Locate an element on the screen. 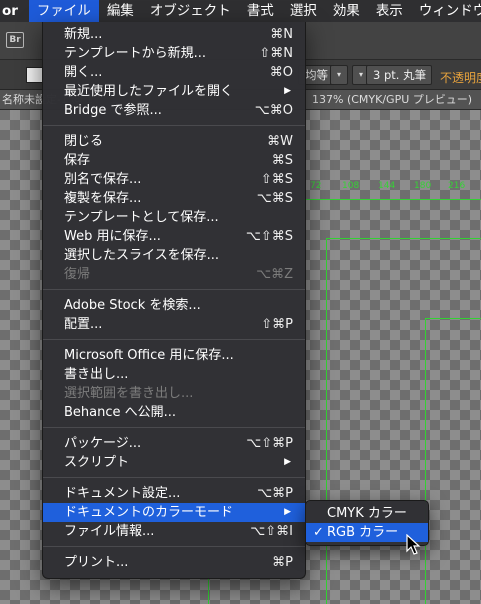 The image size is (481, 604). file-menu-item: 複製を保存... ⌥⌘S is located at coordinates (174, 198).